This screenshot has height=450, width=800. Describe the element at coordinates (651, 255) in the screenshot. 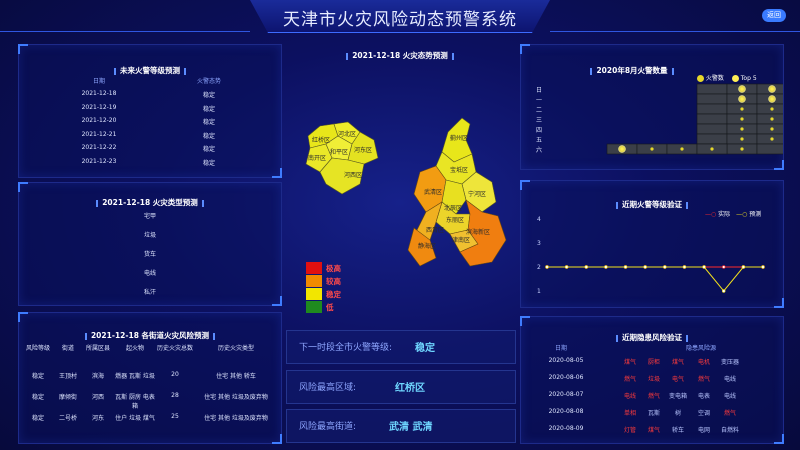

I see `validation-line-chart: 1 2 3 4` at that location.